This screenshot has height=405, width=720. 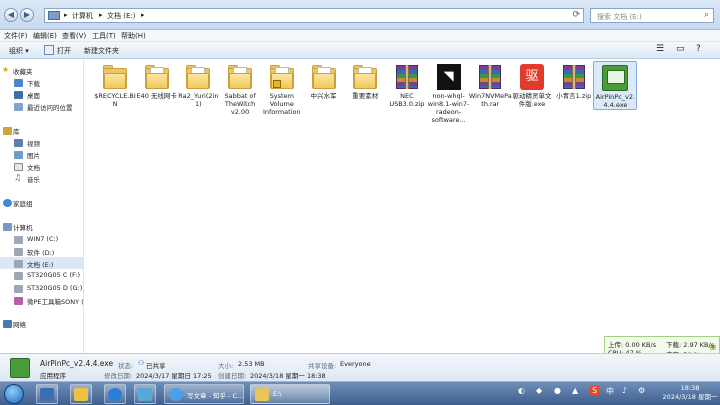 What do you see at coordinates (33, 167) in the screenshot?
I see `sidebar-item-documents: 文档` at bounding box center [33, 167].